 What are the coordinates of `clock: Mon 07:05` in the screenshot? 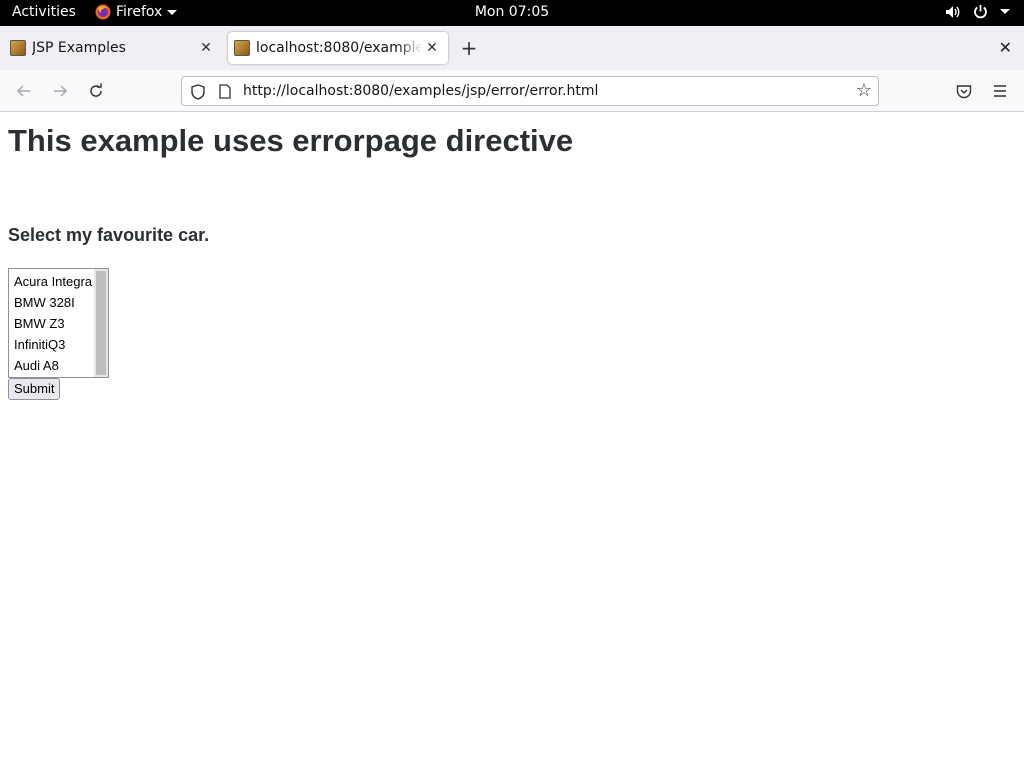 It's located at (512, 12).